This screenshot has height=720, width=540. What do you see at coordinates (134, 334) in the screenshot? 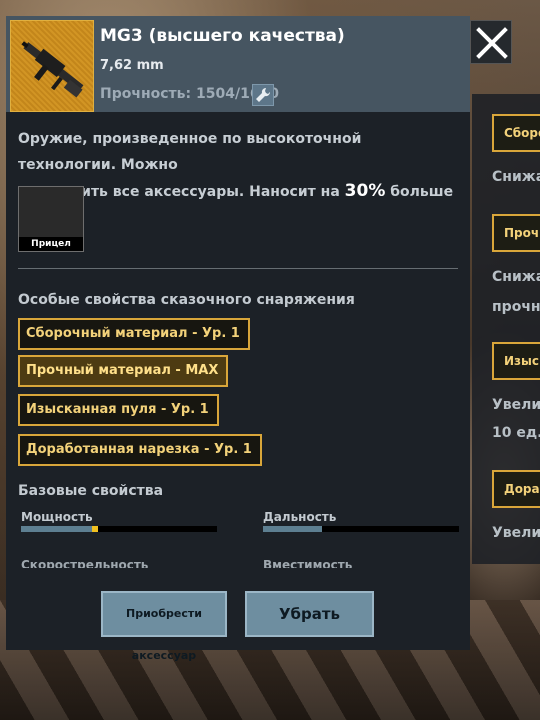
I see `perk-assembly-material: Сборочный материал - Ур. 1` at bounding box center [134, 334].